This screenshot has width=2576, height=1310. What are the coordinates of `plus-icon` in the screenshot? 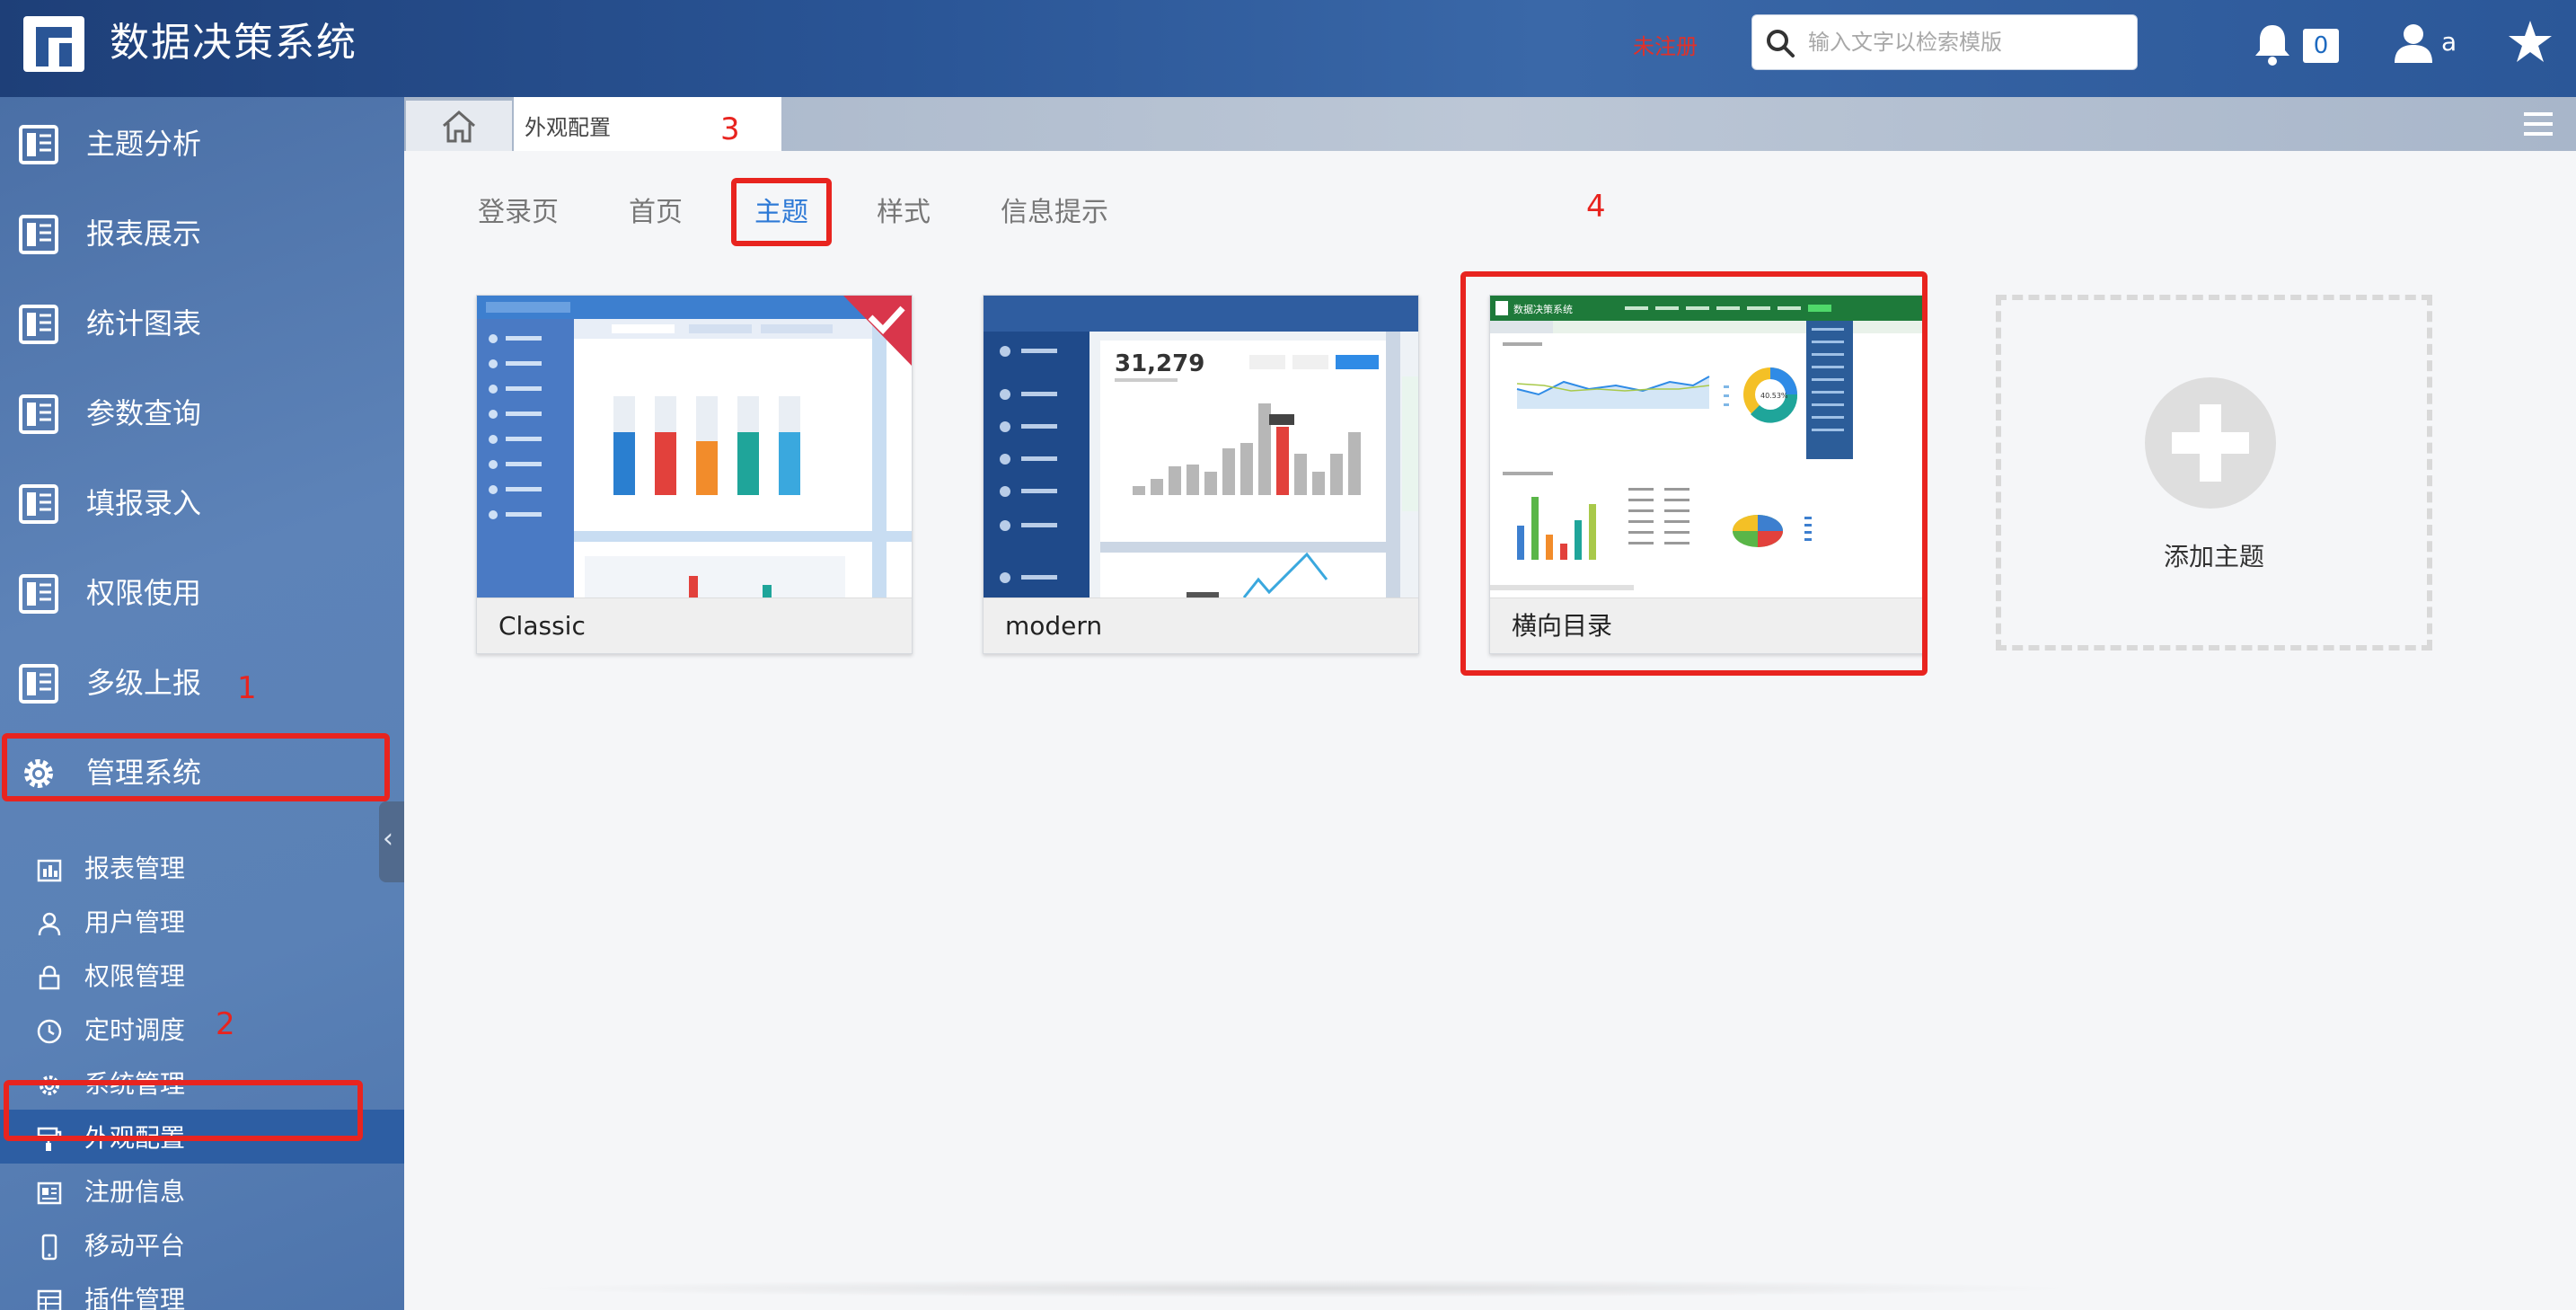 It's located at (2210, 443).